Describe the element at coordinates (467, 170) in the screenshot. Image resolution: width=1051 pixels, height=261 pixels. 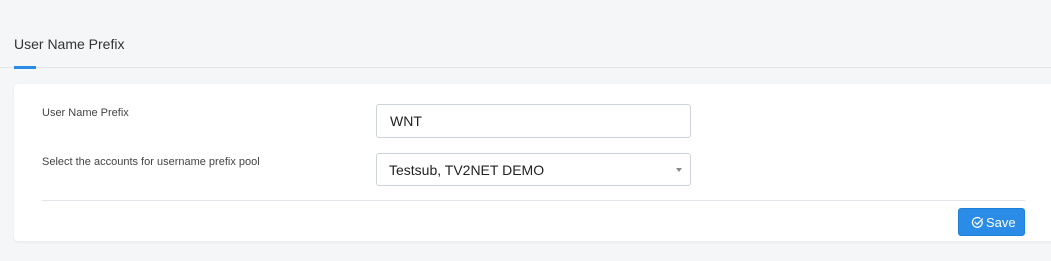
I see `accounts-select-value: Testsub, TV2NET DEMO` at that location.